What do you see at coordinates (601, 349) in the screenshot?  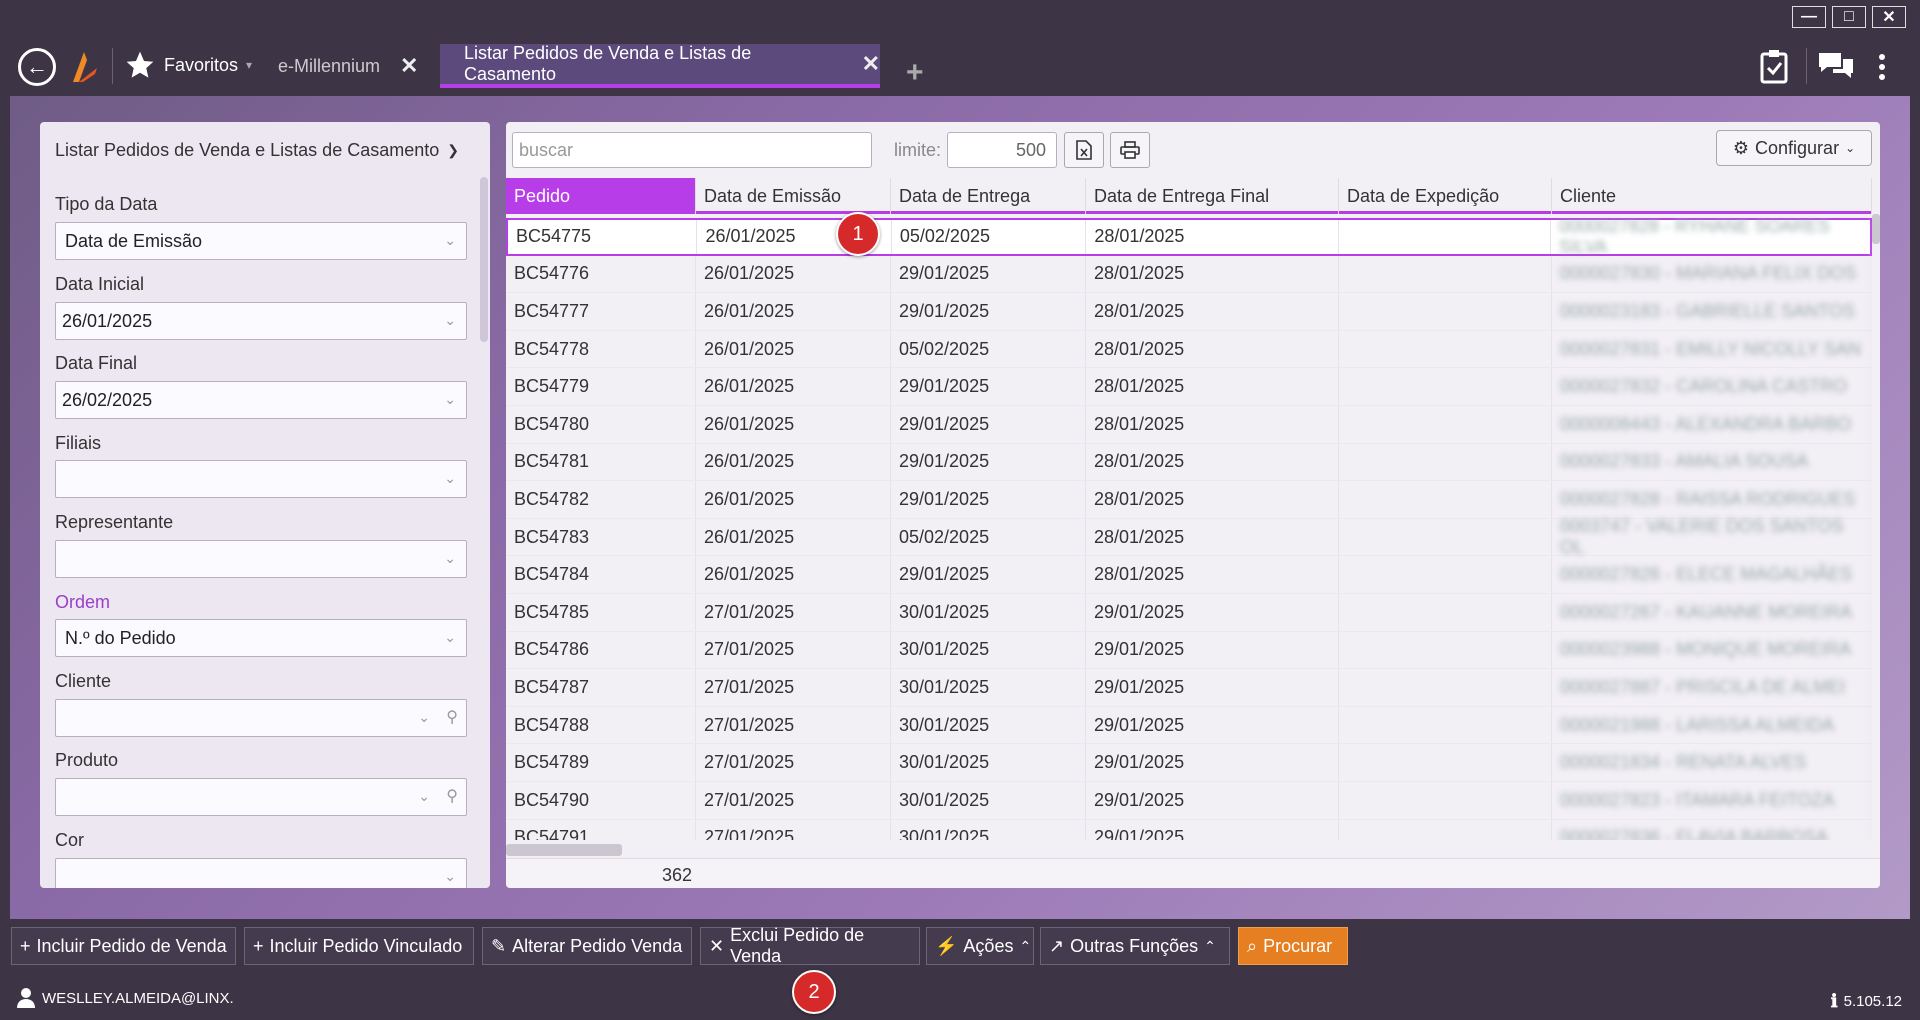 I see `table-cell: BC54778` at bounding box center [601, 349].